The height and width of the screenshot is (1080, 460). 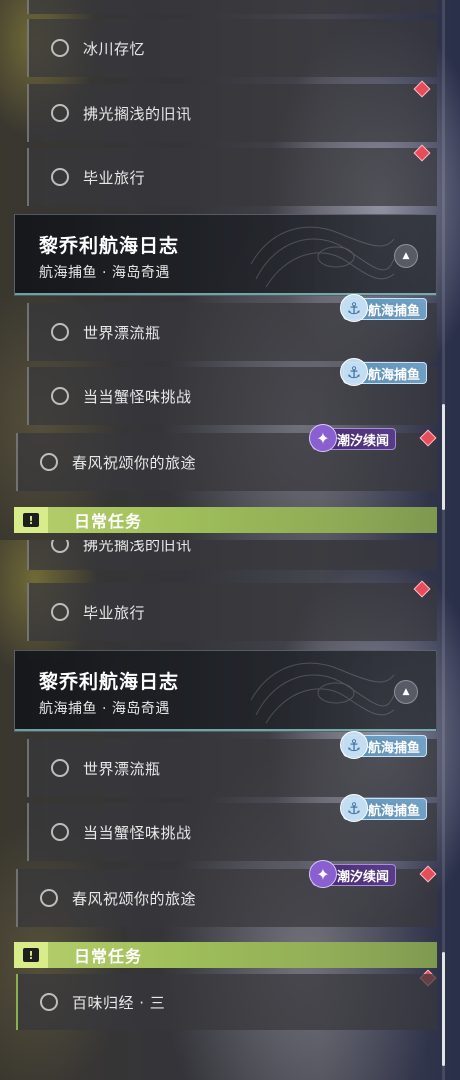 What do you see at coordinates (232, 7) in the screenshot?
I see `quest-item-partial` at bounding box center [232, 7].